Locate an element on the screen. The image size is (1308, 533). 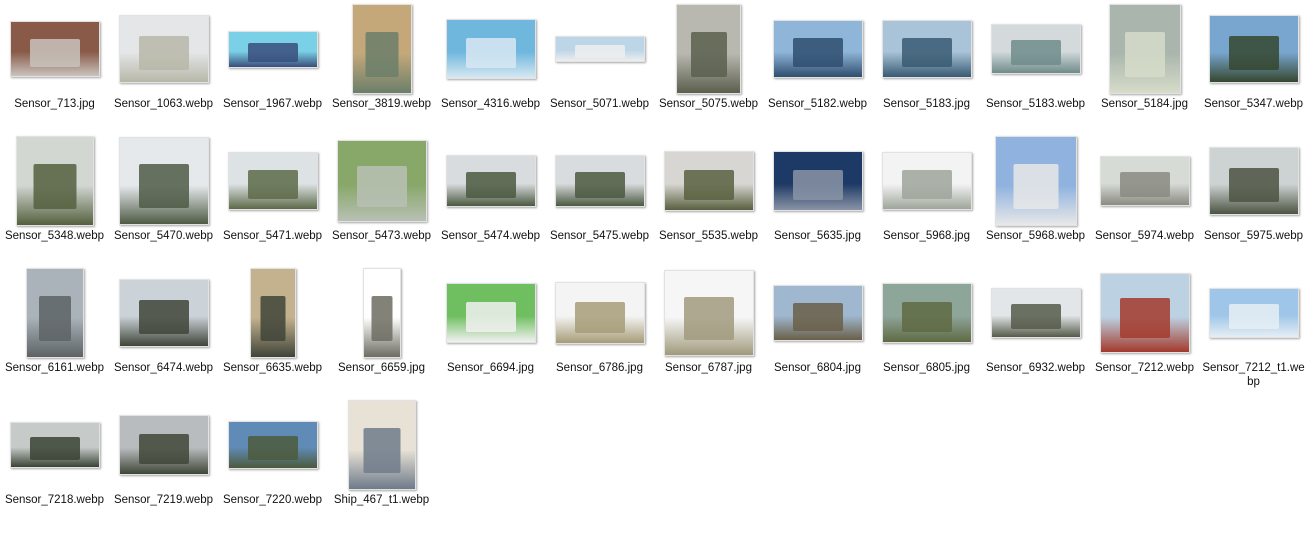
file-item: Ship_467_t1.webp is located at coordinates (381, 462).